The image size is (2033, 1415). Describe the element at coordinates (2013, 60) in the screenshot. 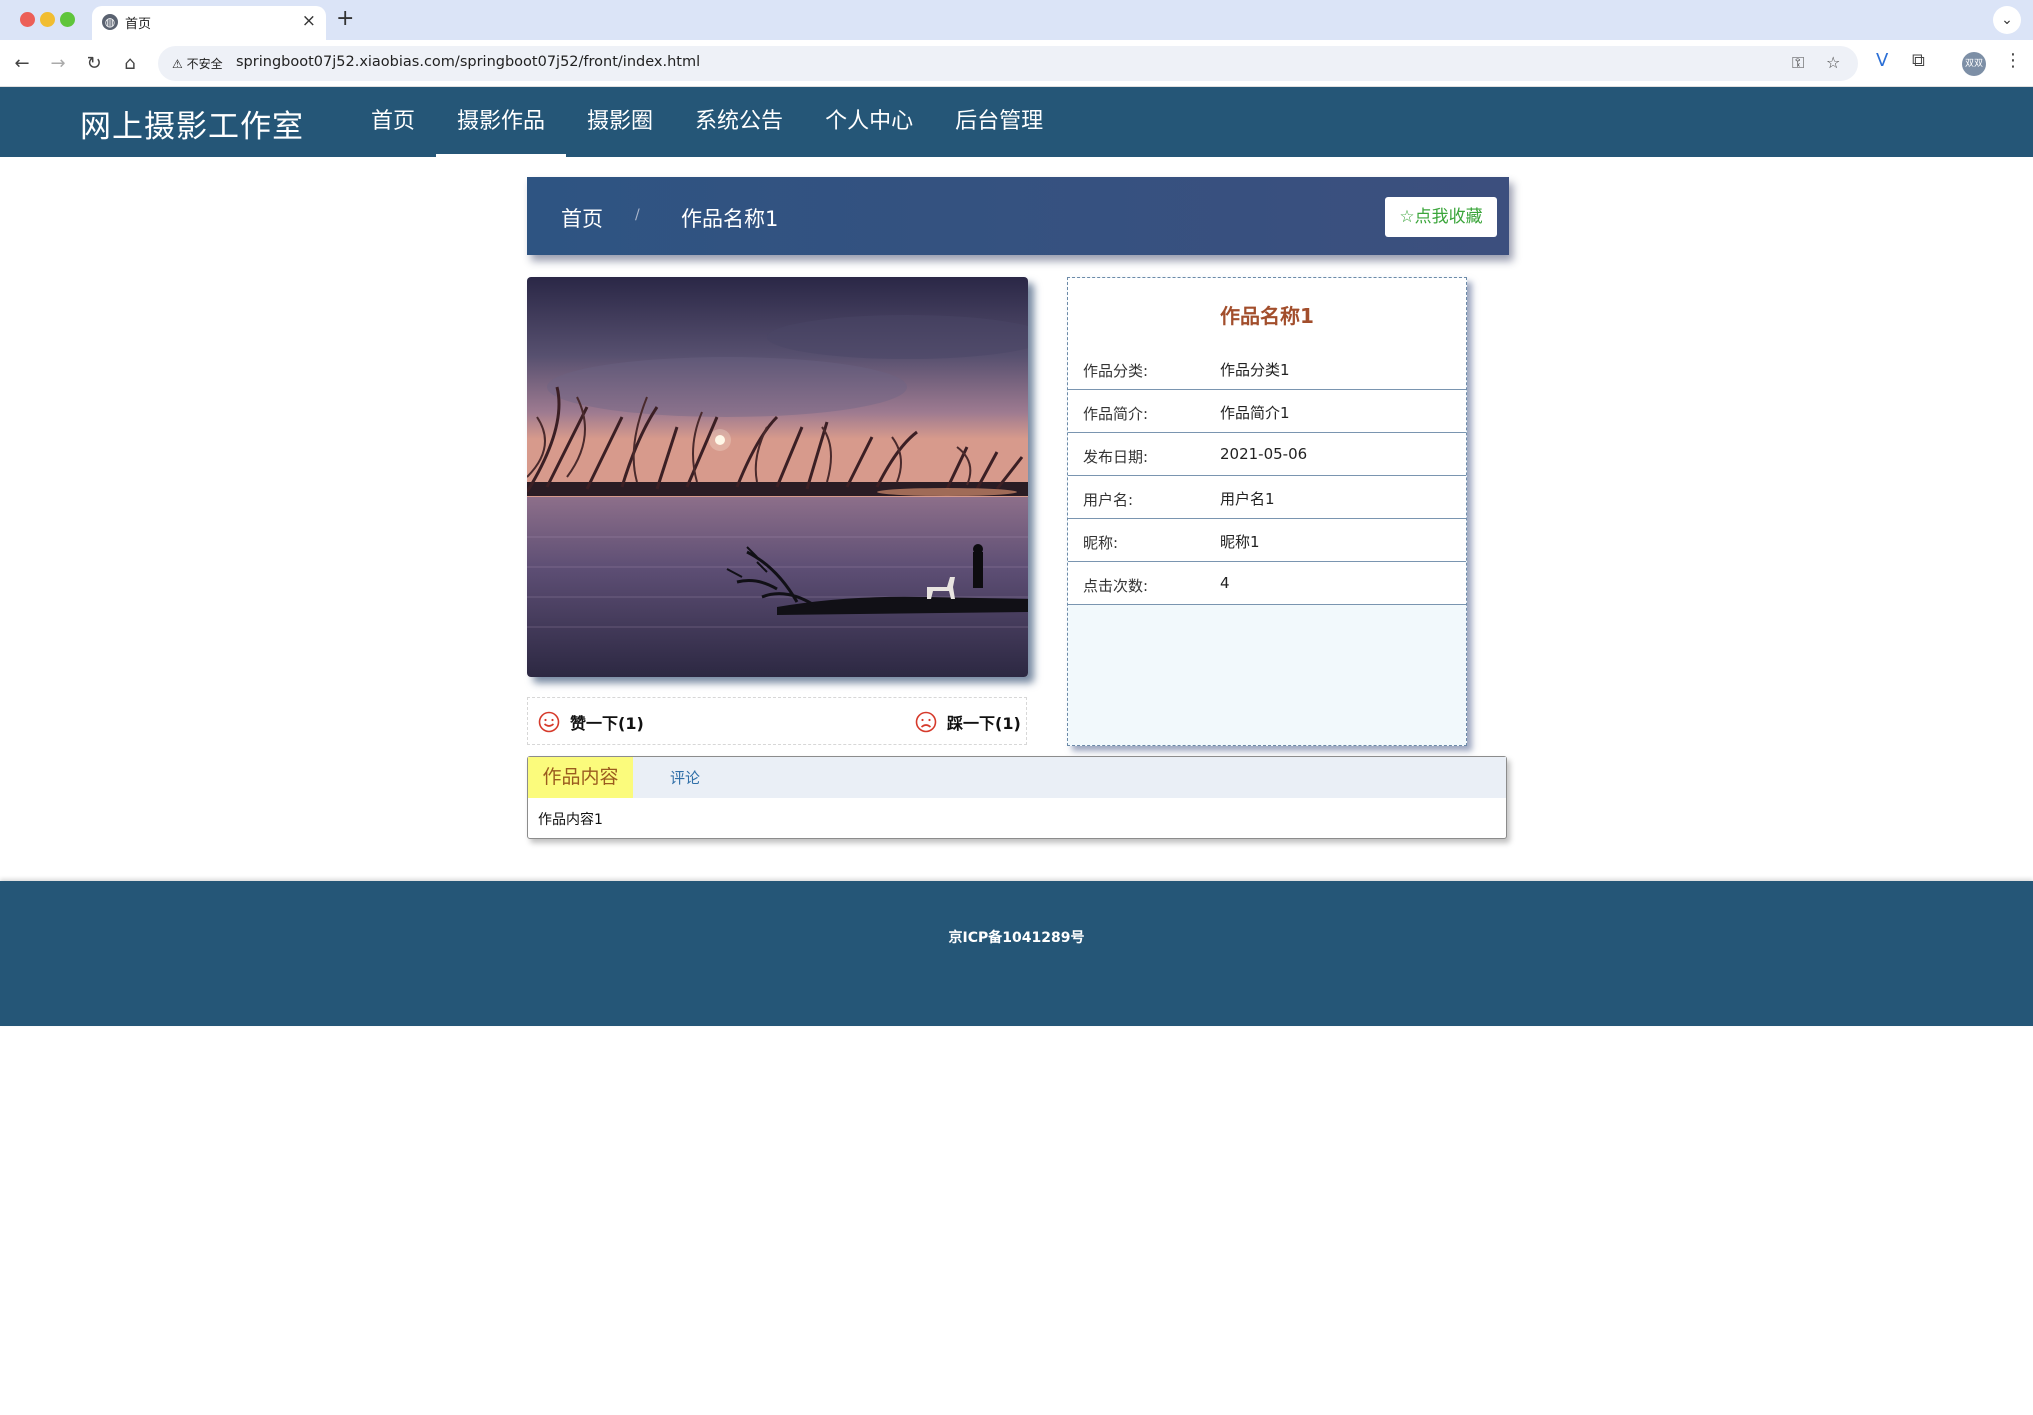

I see `browser-menu-icon: ⋮` at that location.